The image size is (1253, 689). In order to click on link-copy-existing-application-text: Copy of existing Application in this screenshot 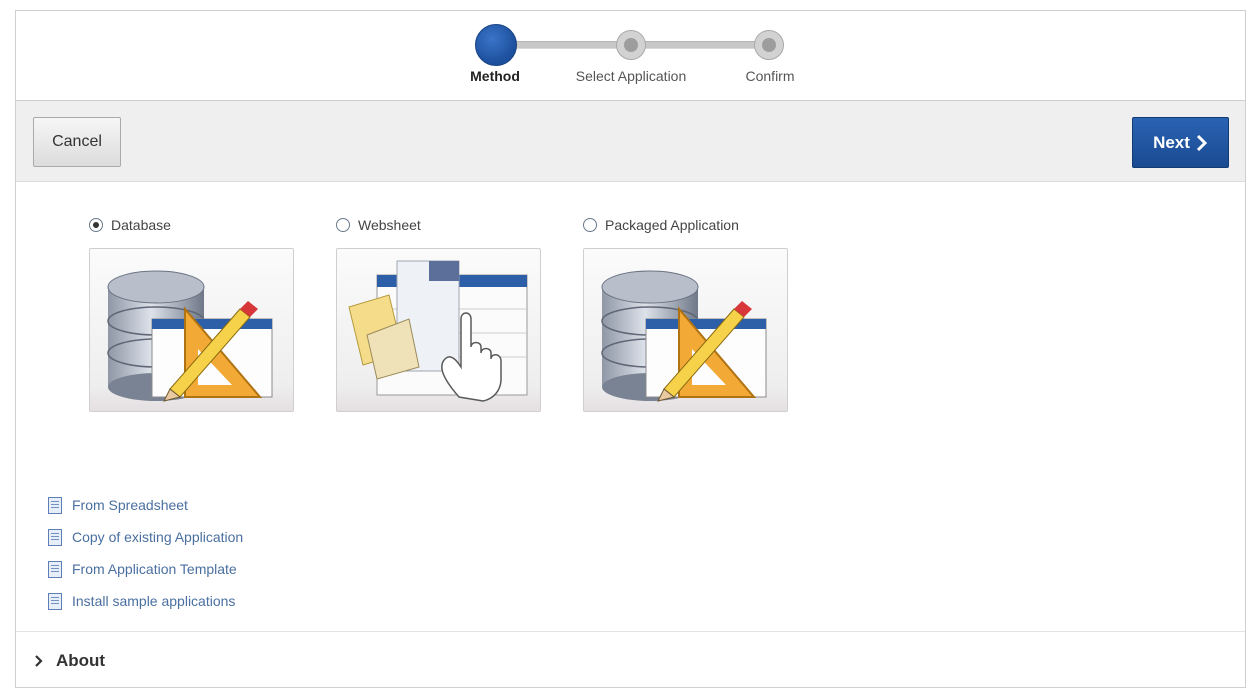, I will do `click(158, 537)`.